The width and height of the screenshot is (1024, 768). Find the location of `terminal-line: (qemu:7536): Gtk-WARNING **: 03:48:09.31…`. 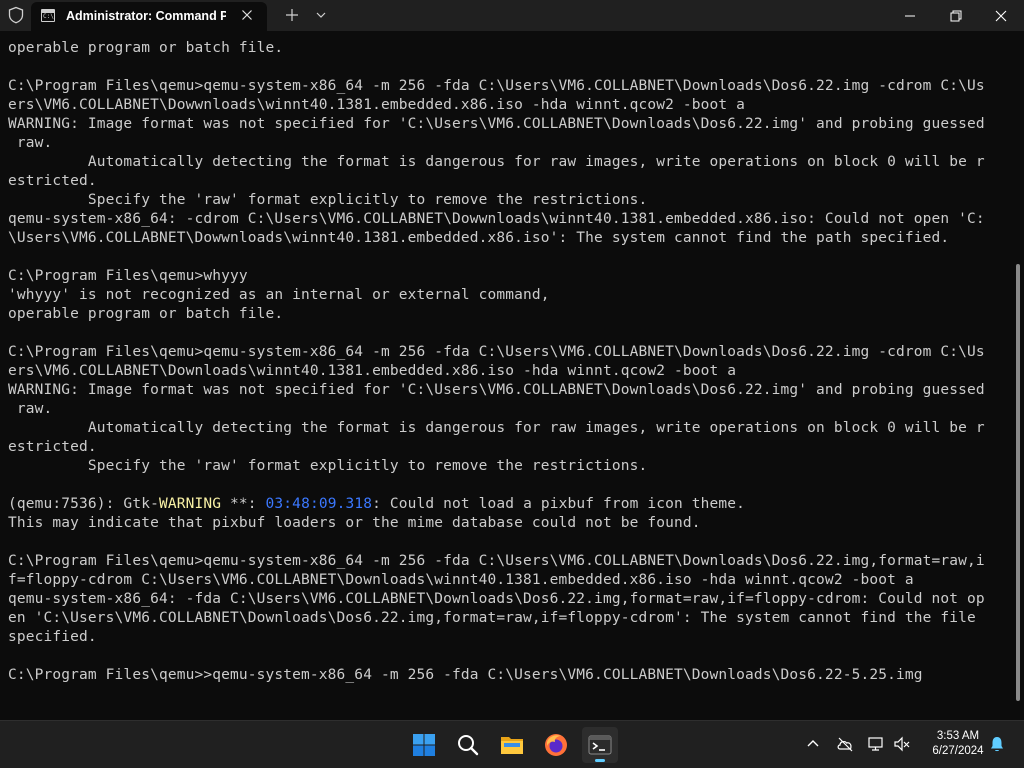

terminal-line: (qemu:7536): Gtk-WARNING **: 03:48:09.31… is located at coordinates (376, 504).